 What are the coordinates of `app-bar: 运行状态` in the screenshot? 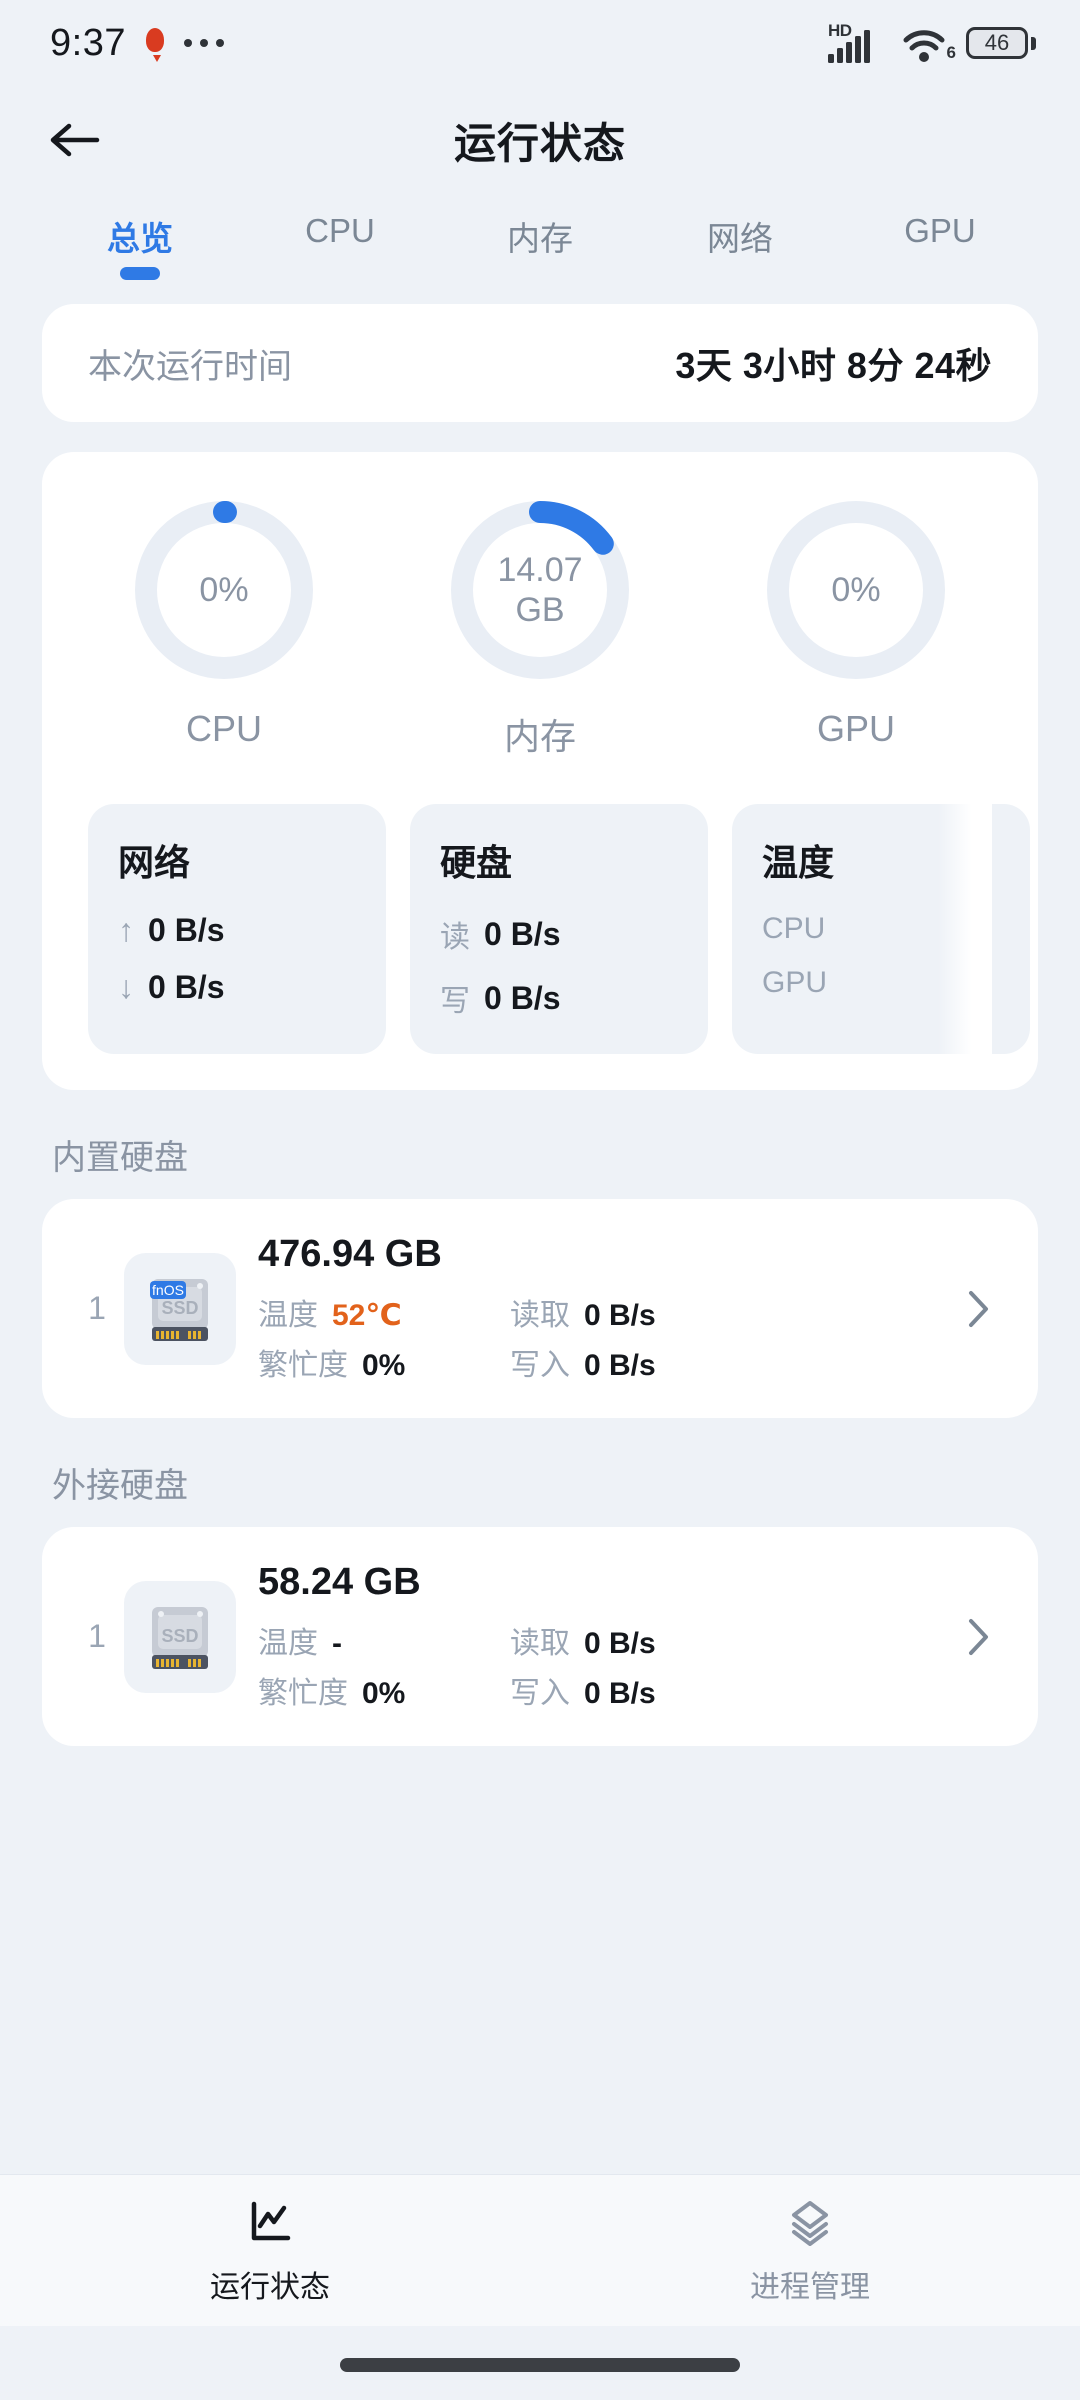 It's located at (540, 140).